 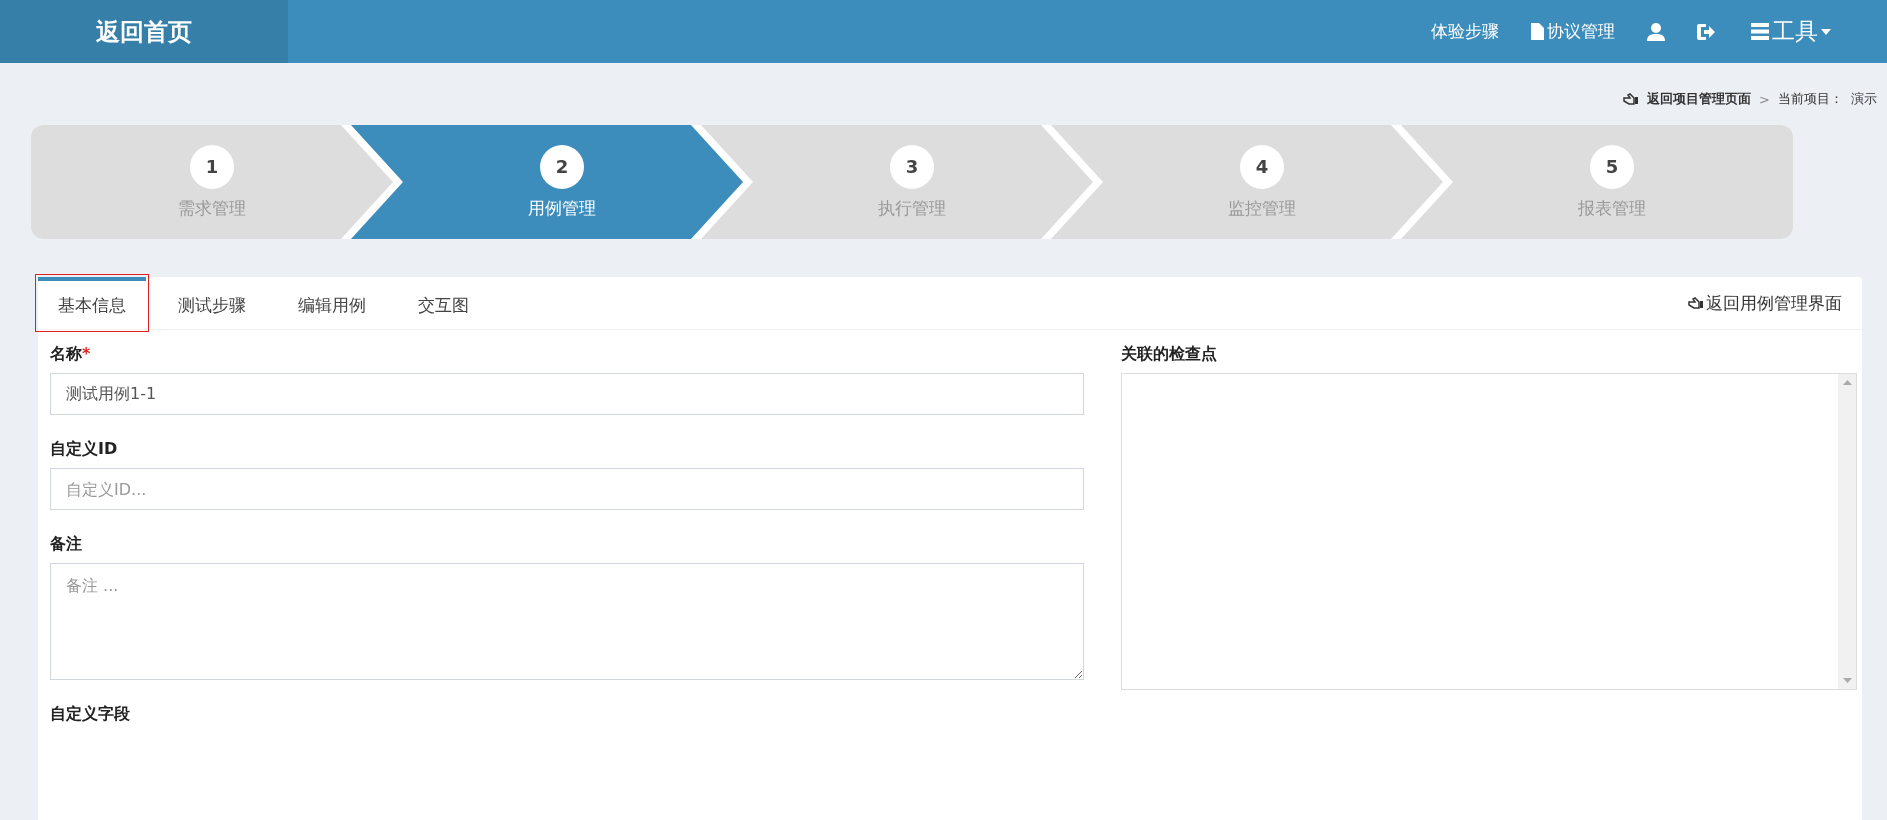 I want to click on step-number: 1, so click(x=212, y=166).